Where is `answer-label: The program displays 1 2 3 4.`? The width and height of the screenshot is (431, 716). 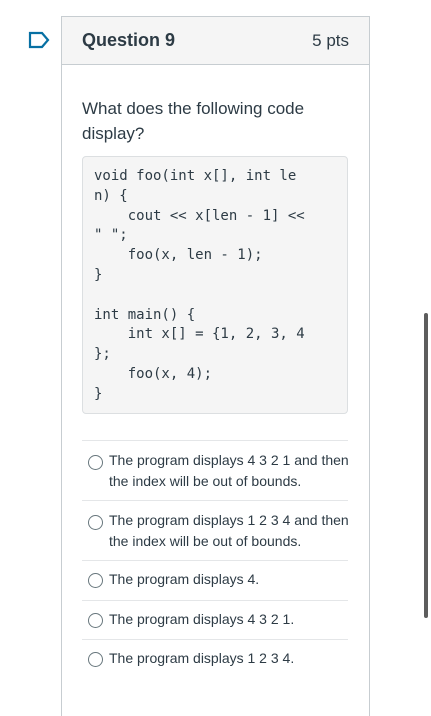 answer-label: The program displays 1 2 3 4. is located at coordinates (202, 658).